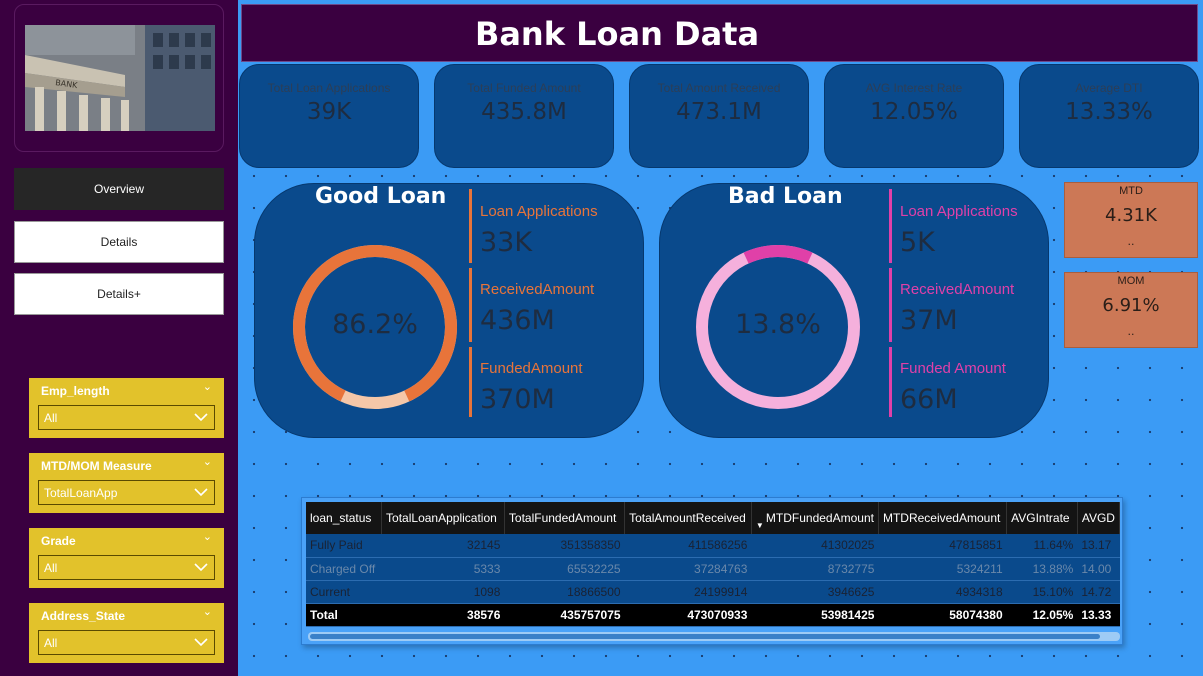  What do you see at coordinates (126, 417) in the screenshot?
I see `emp-length-dropdown: All` at bounding box center [126, 417].